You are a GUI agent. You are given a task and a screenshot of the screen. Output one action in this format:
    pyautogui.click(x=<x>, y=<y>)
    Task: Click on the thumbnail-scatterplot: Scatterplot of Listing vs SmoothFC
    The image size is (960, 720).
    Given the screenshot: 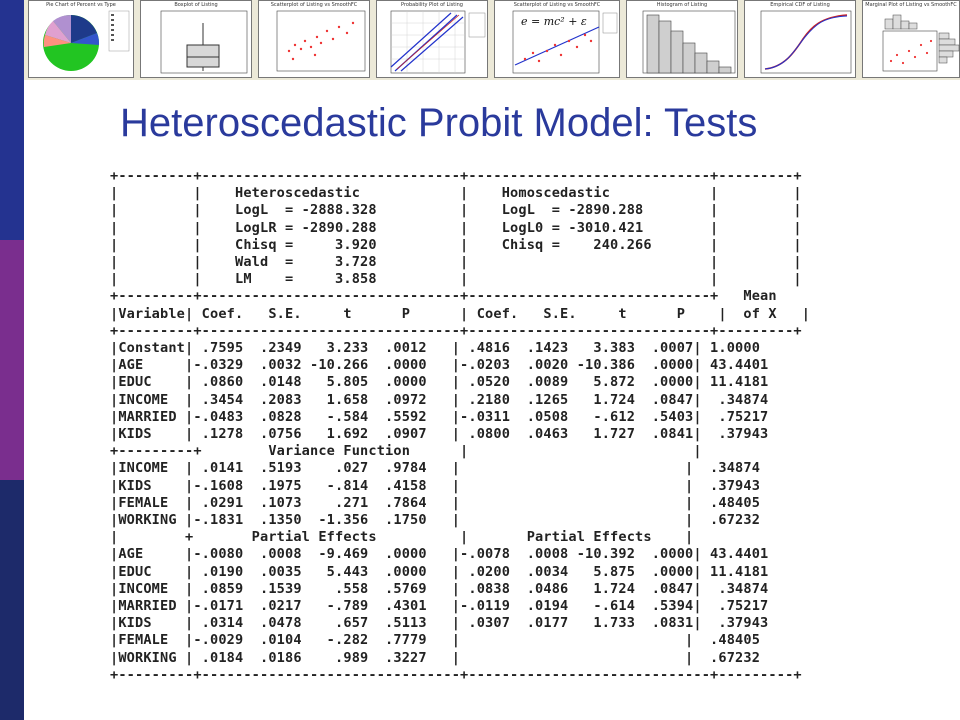 What is the action you would take?
    pyautogui.click(x=314, y=39)
    